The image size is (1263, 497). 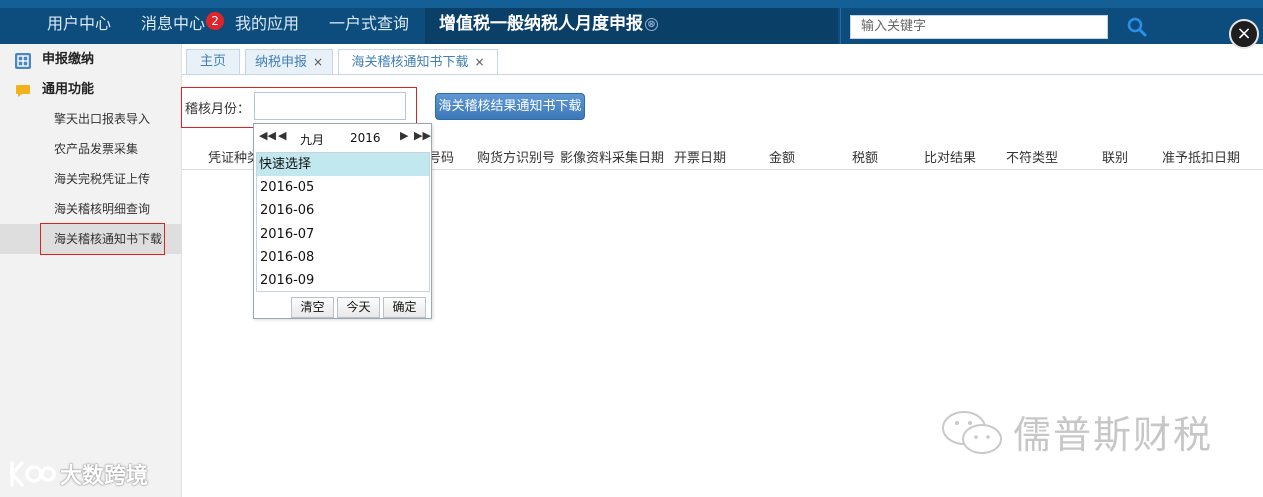 I want to click on active-item-highlight-box, so click(x=102, y=239).